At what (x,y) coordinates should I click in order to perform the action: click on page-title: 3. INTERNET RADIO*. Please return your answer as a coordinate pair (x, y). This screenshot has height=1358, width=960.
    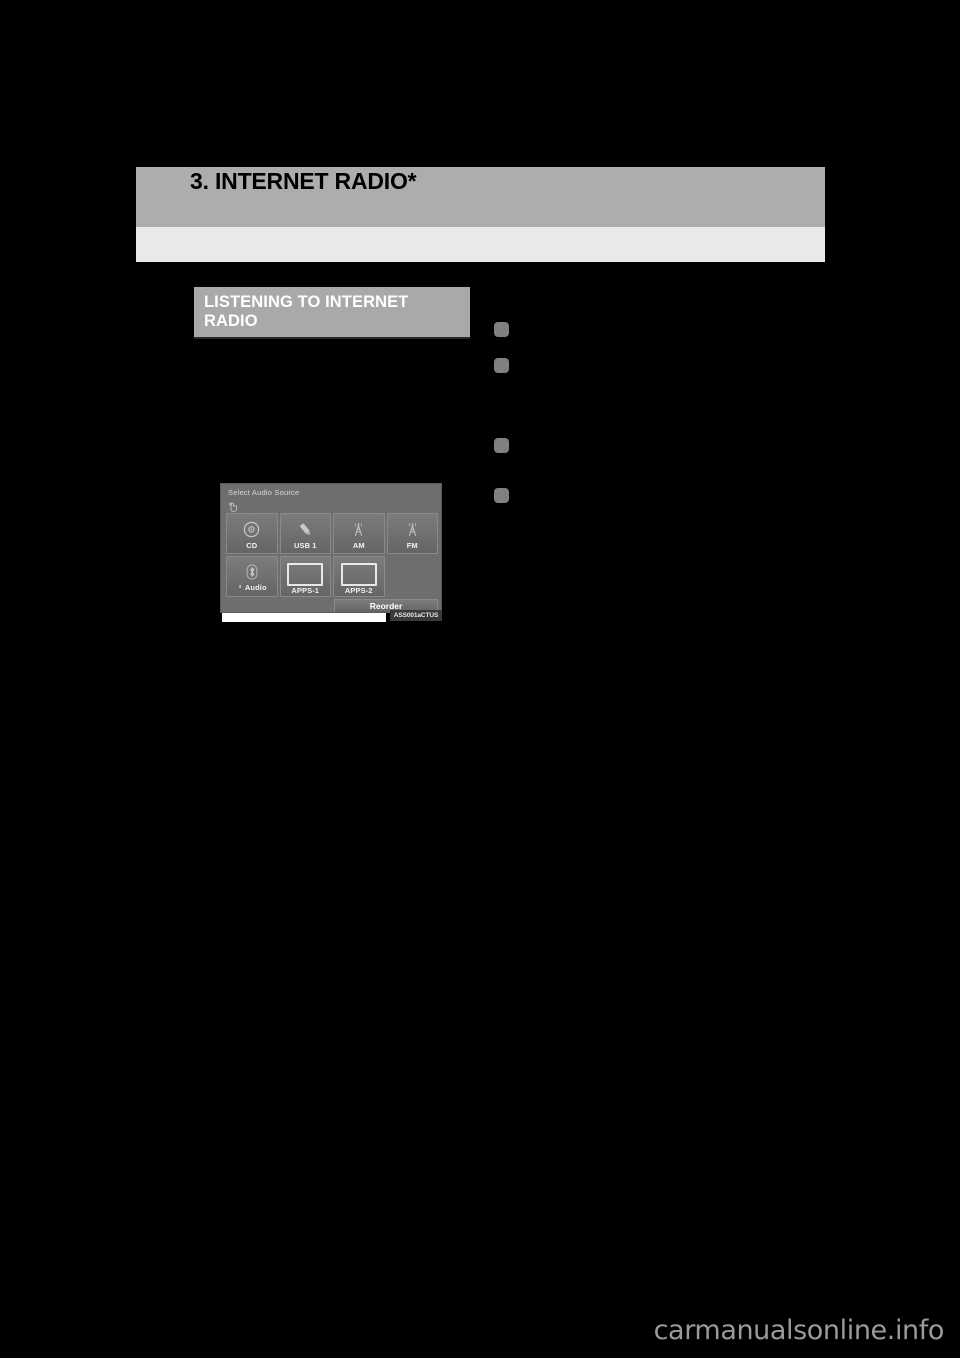
    Looking at the image, I should click on (303, 181).